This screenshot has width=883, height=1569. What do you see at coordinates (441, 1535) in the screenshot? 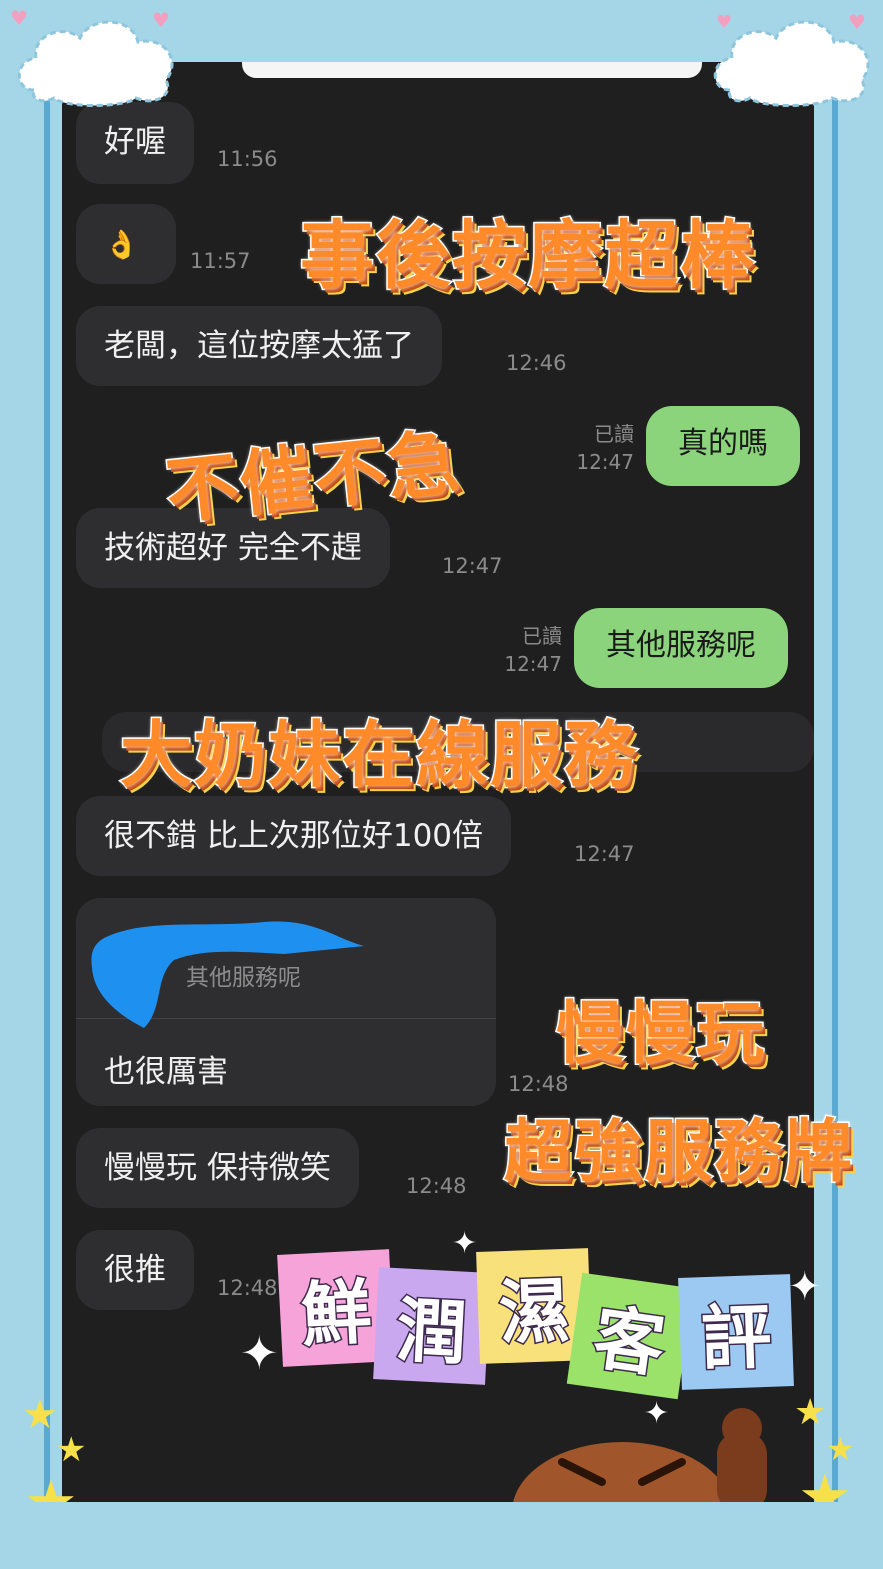
I see `bottom-bar` at bounding box center [441, 1535].